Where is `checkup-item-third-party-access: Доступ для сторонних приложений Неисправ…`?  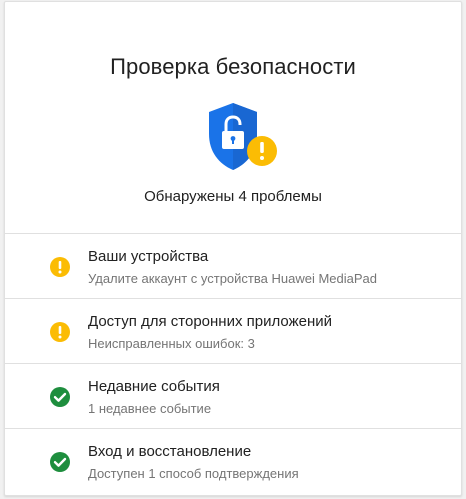
checkup-item-third-party-access: Доступ для сторонних приложений Неисправ… is located at coordinates (233, 330).